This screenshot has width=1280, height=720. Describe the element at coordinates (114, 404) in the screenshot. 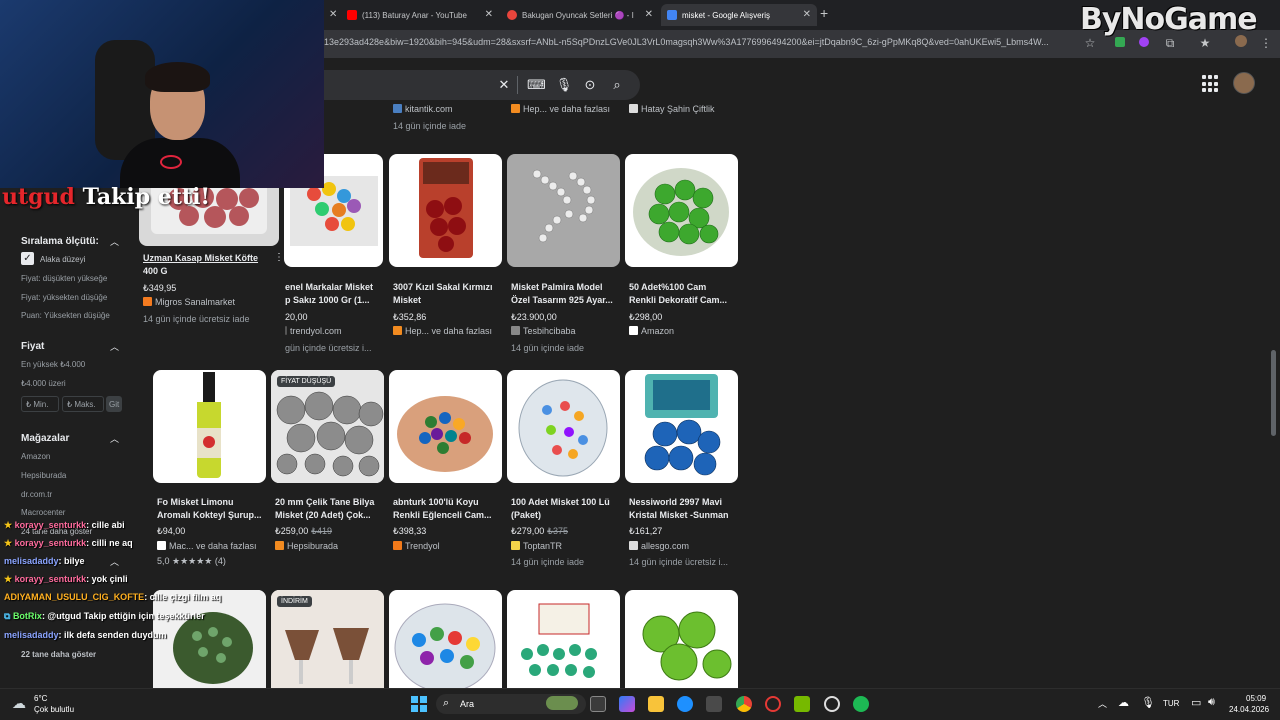

I see `go-button: Git` at that location.